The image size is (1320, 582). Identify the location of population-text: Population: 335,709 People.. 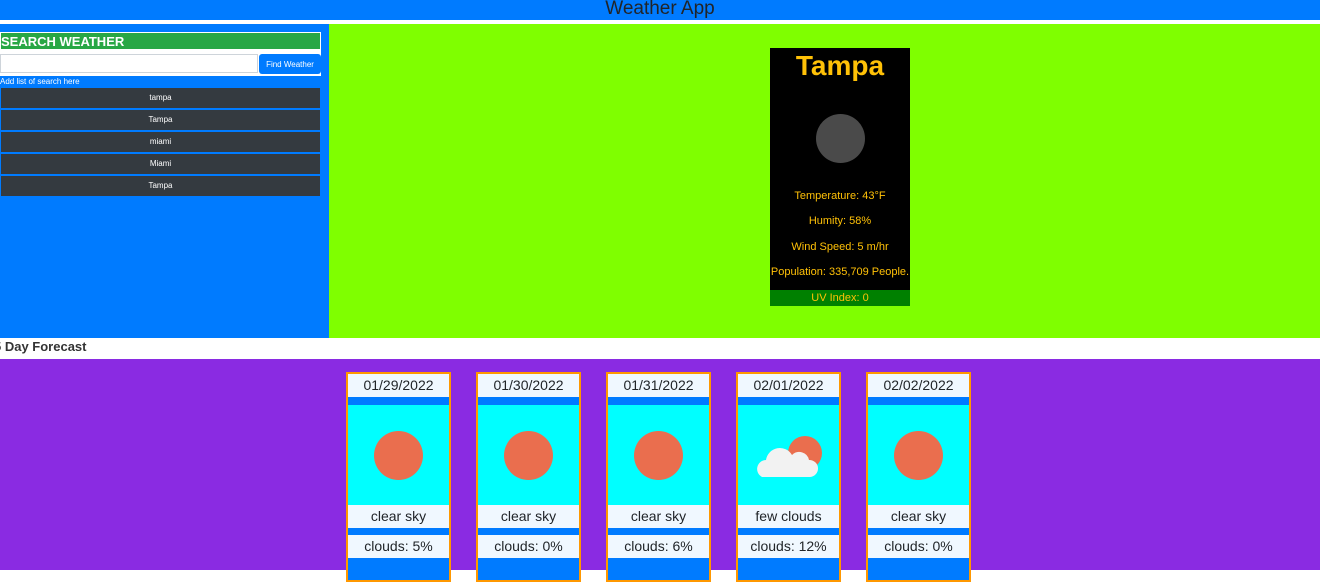
(840, 272).